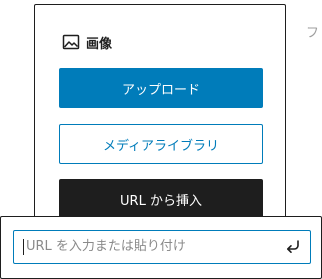  Describe the element at coordinates (99, 44) in the screenshot. I see `block-title: 画像` at that location.